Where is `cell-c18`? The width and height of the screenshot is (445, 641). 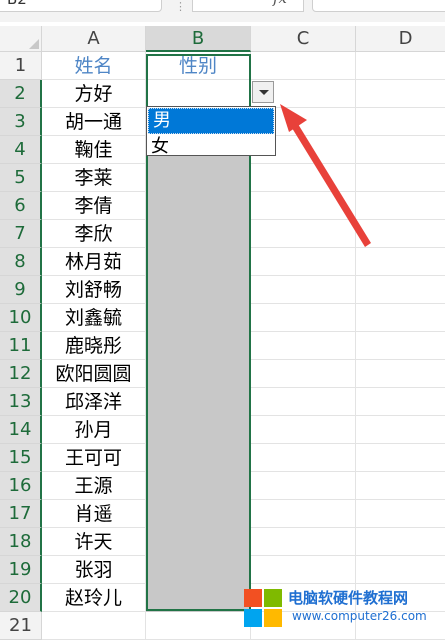
cell-c18 is located at coordinates (303, 542).